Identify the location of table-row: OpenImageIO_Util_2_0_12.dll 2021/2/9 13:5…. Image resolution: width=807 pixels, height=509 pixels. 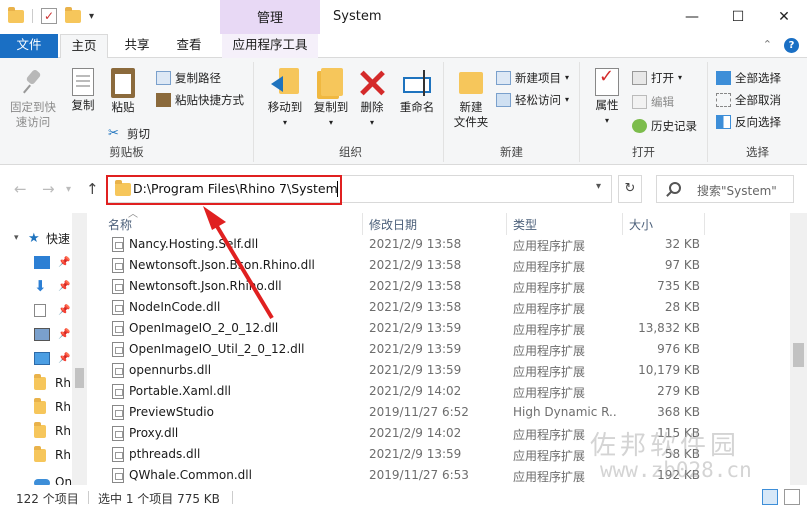
(445, 349).